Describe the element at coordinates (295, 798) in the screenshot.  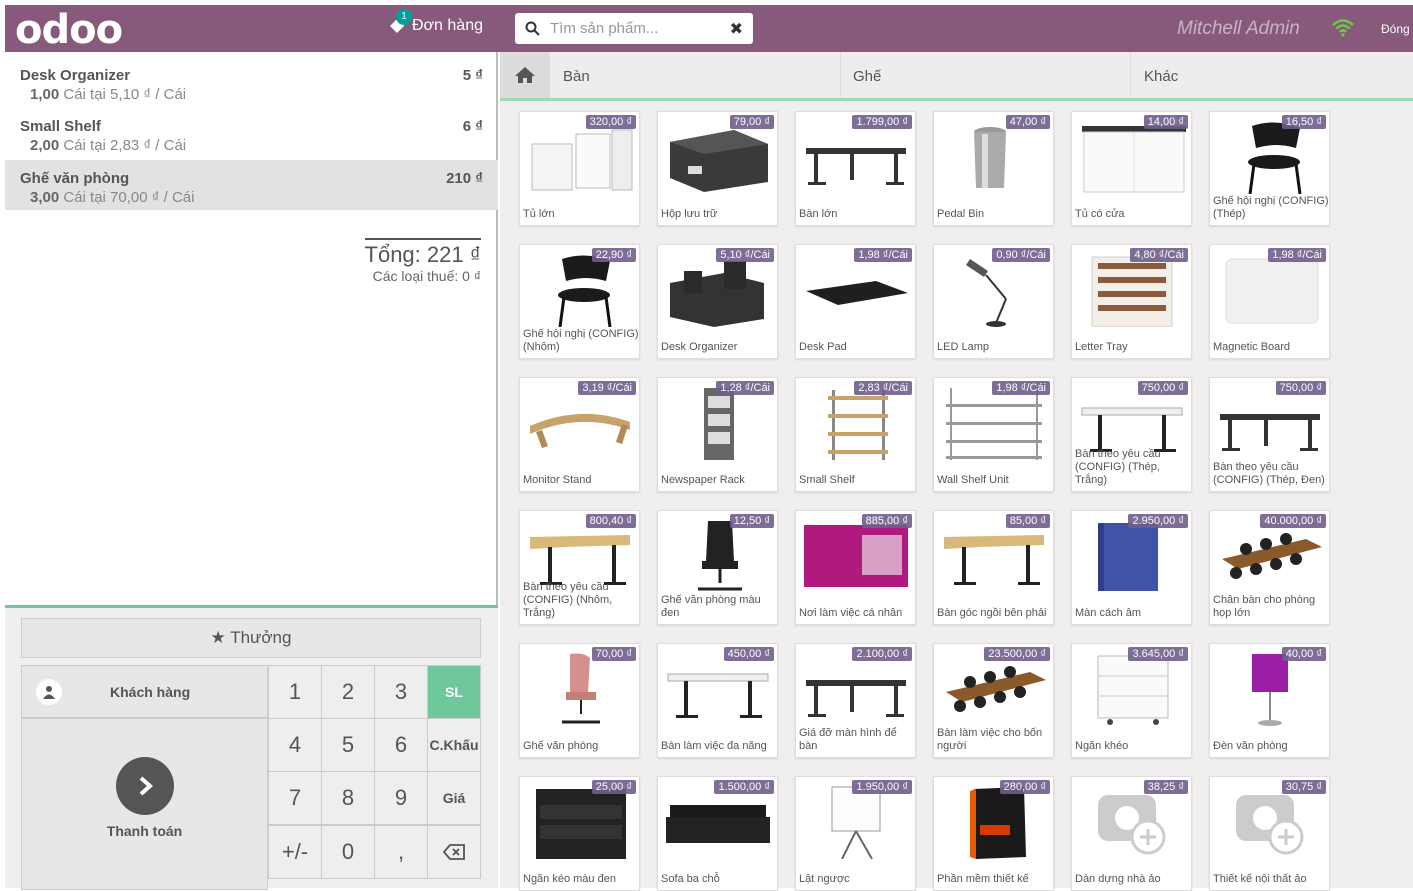
I see `numpad-key: 7` at that location.